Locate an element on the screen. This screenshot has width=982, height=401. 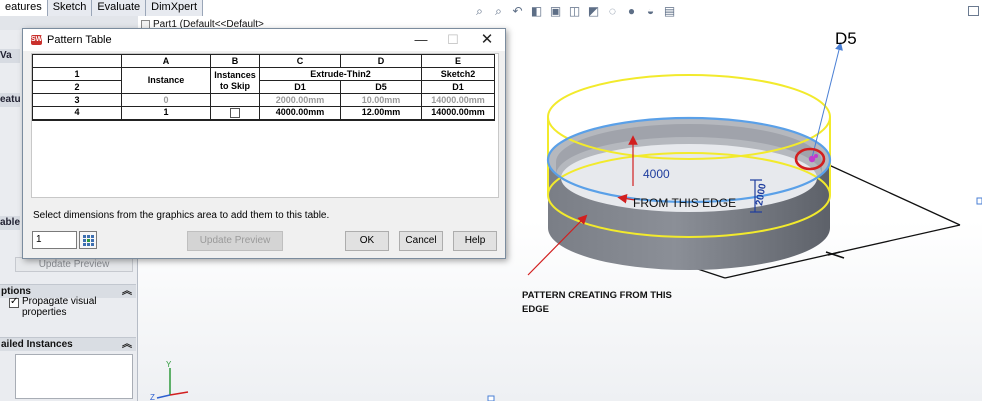
sketch-dimension-marks is located at coordinates (835, 255).